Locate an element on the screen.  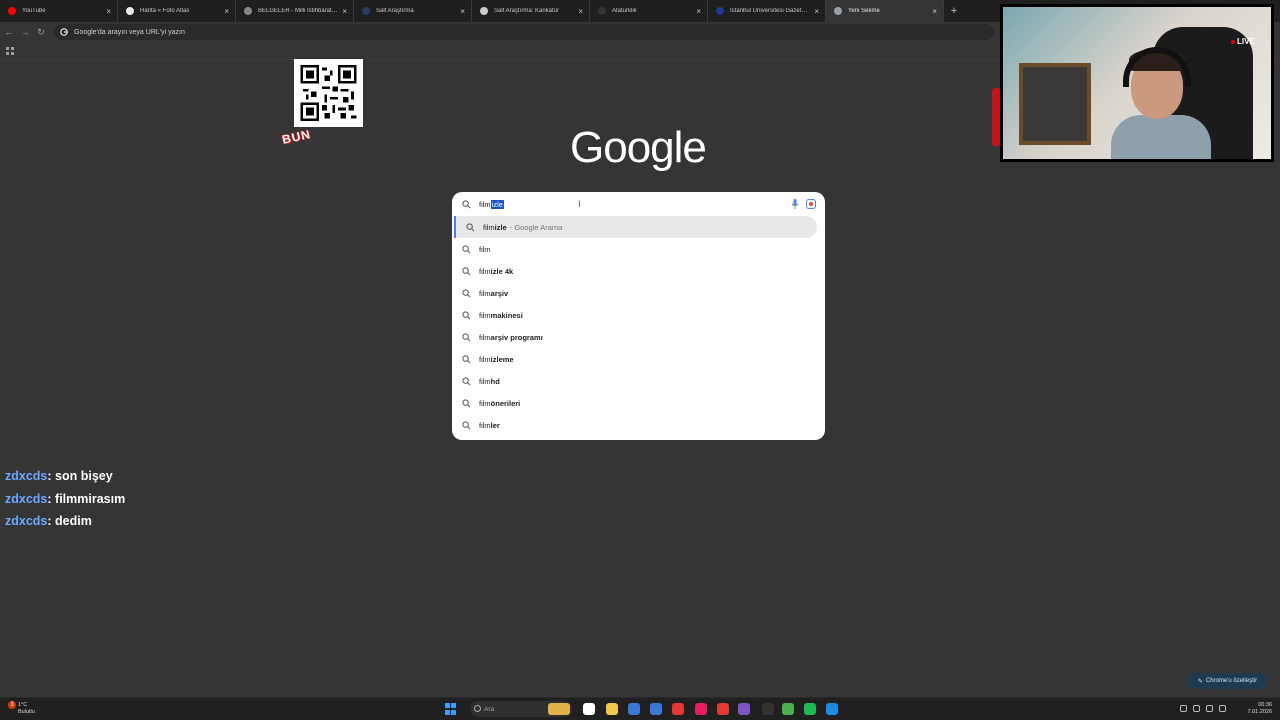
back-icon: ← is located at coordinates (9, 32).